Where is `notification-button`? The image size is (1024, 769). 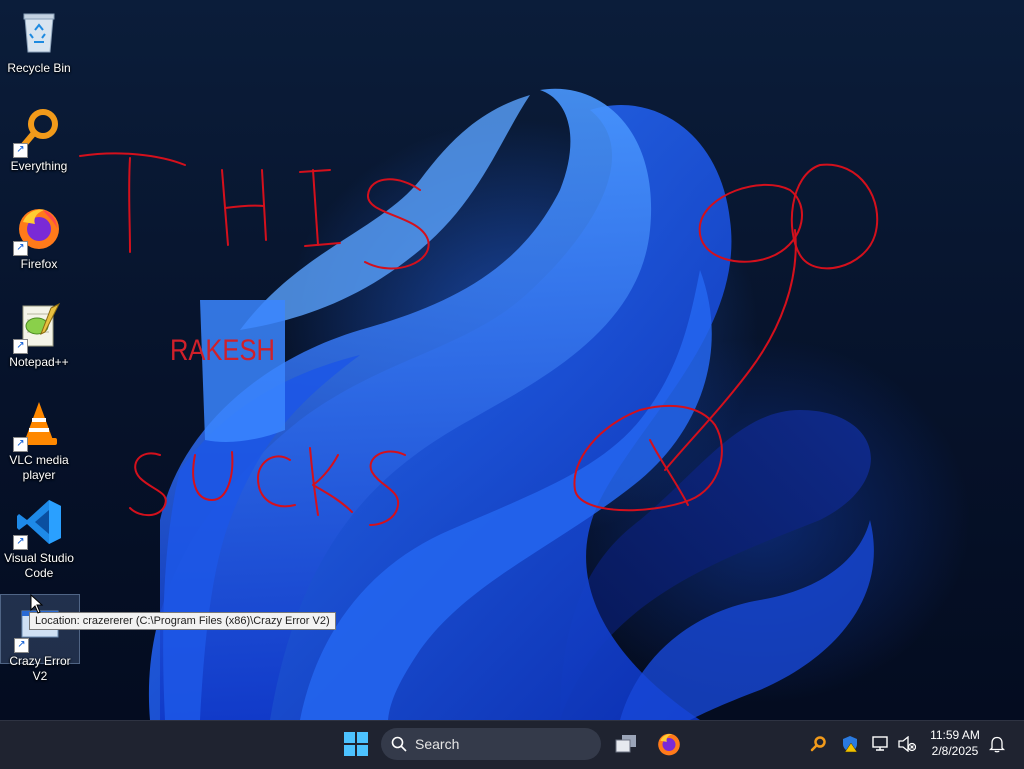
notification-button is located at coordinates (997, 744).